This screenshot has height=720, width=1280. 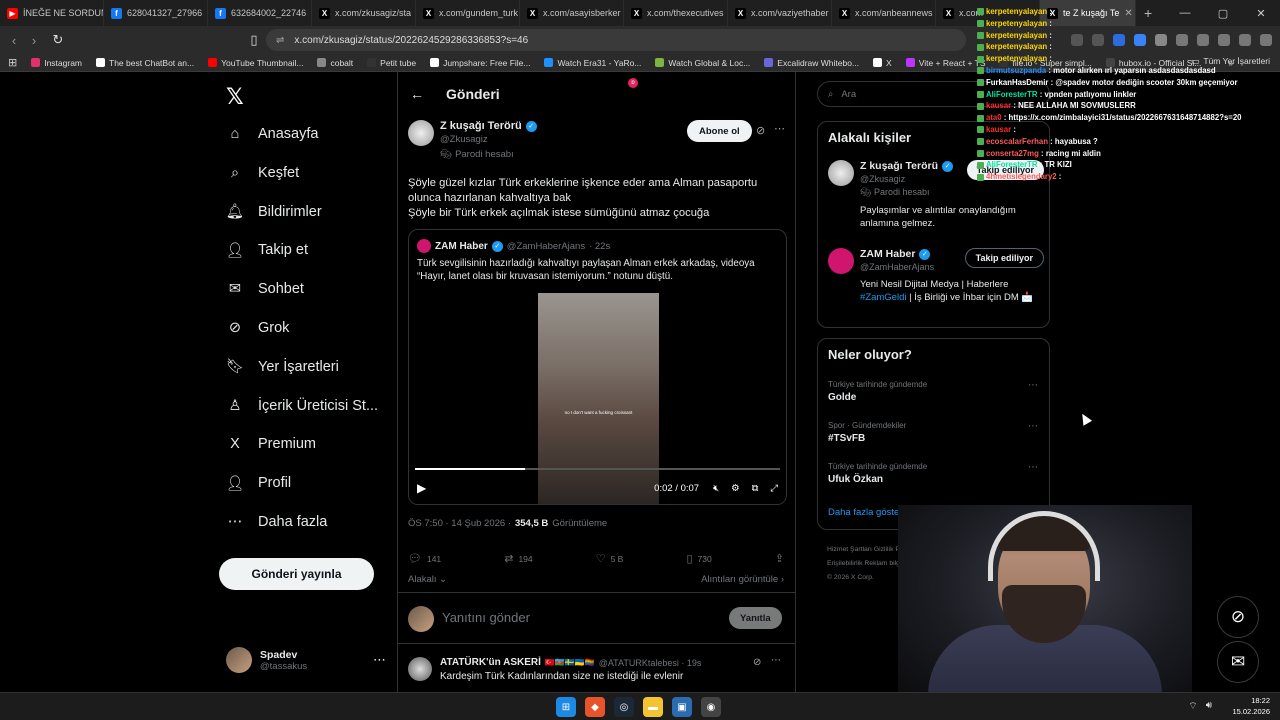 What do you see at coordinates (735, 488) in the screenshot?
I see `settings-gear-icon: ⚙` at bounding box center [735, 488].